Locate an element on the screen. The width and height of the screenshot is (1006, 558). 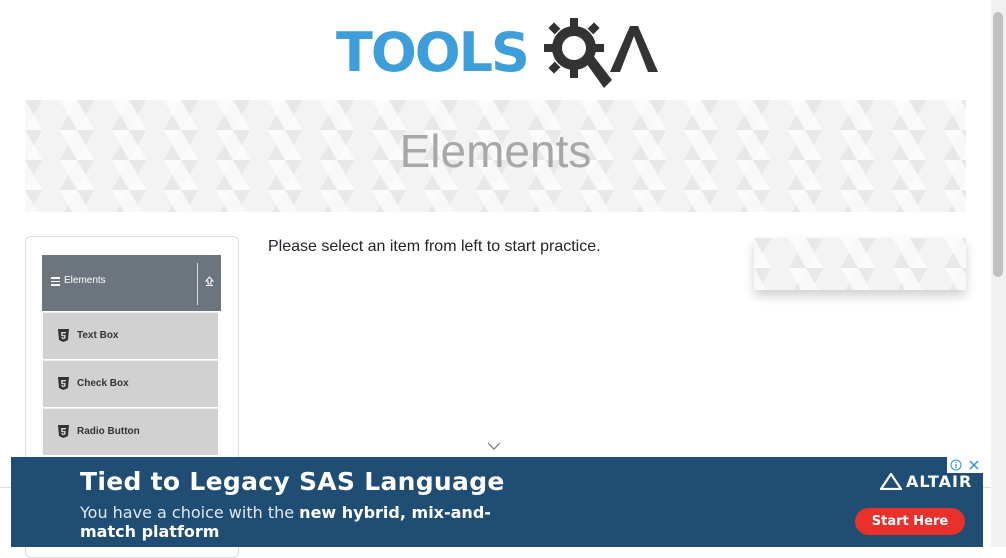
ad-body-text: You have a choice with the is located at coordinates (190, 512).